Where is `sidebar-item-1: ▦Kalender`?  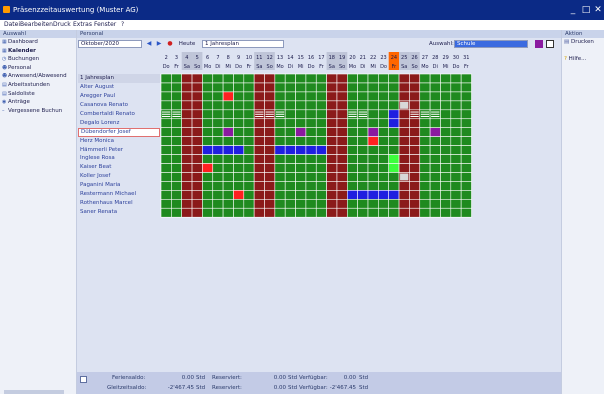 sidebar-item-1: ▦Kalender is located at coordinates (38, 51).